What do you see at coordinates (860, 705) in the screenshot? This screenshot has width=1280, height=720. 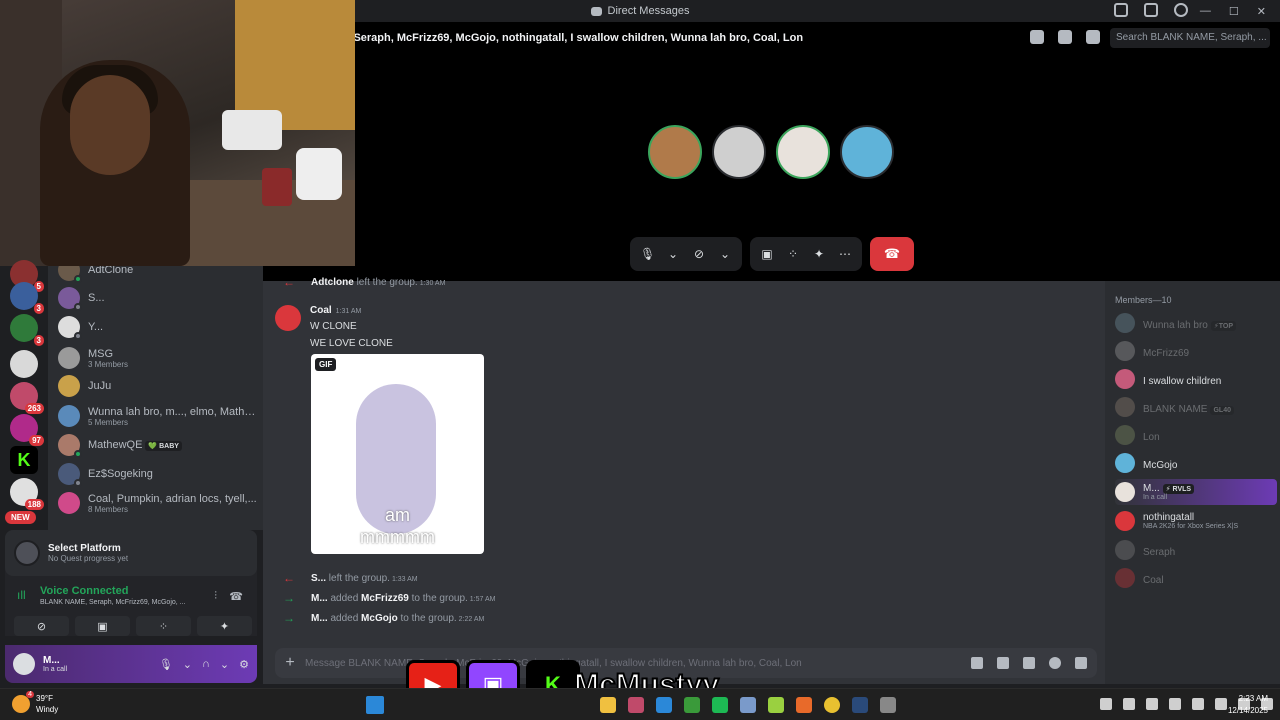 I see `steam-icon` at bounding box center [860, 705].